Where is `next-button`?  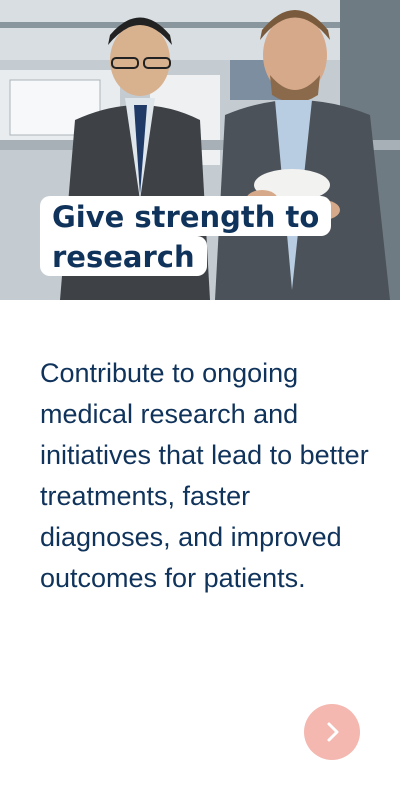 next-button is located at coordinates (332, 732).